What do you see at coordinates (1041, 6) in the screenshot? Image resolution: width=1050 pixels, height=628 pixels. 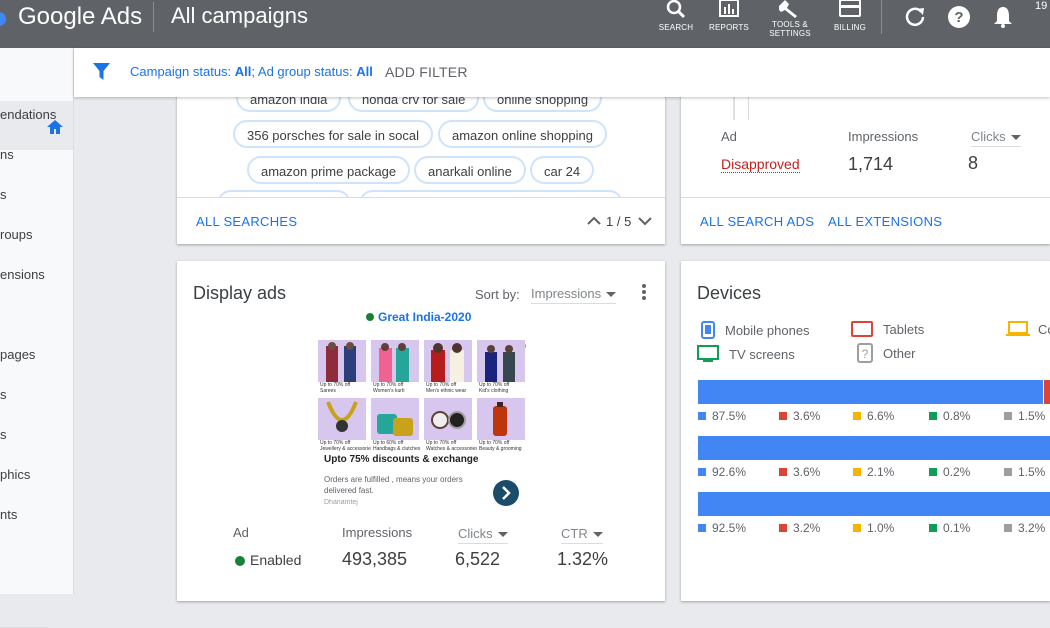 I see `account-id-fragment: 19` at bounding box center [1041, 6].